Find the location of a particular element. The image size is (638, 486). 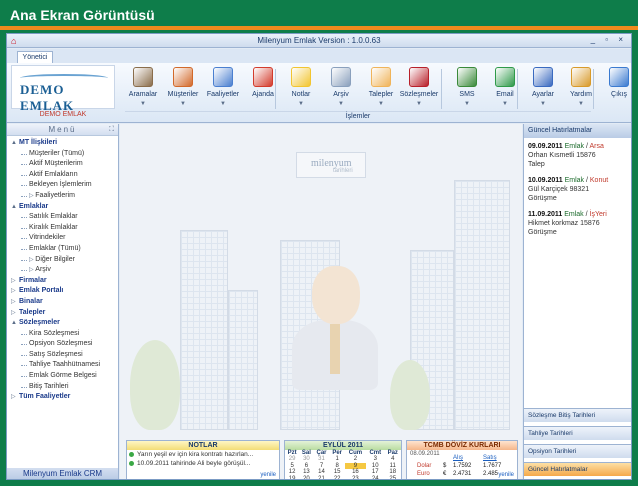

reminder-tab-button: Güncel Hatırlatmalar is located at coordinates (577, 469).